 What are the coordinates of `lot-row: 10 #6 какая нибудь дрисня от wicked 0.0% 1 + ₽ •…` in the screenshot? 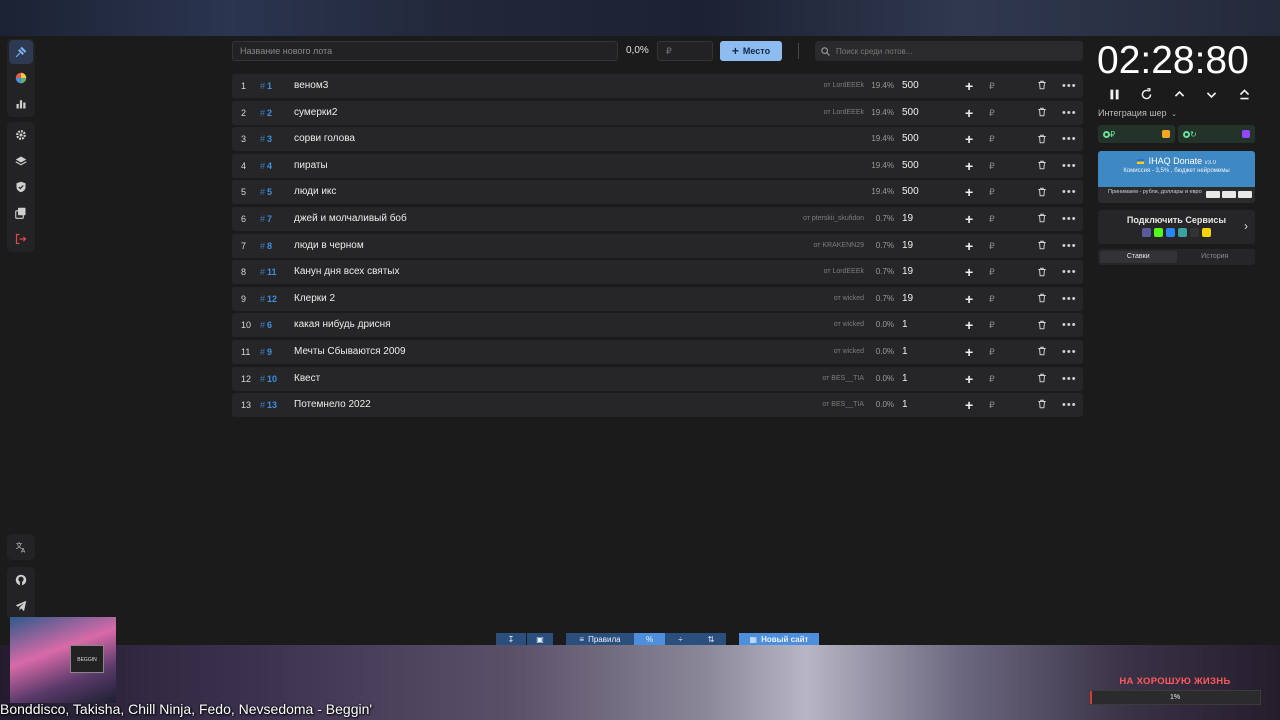 It's located at (657, 325).